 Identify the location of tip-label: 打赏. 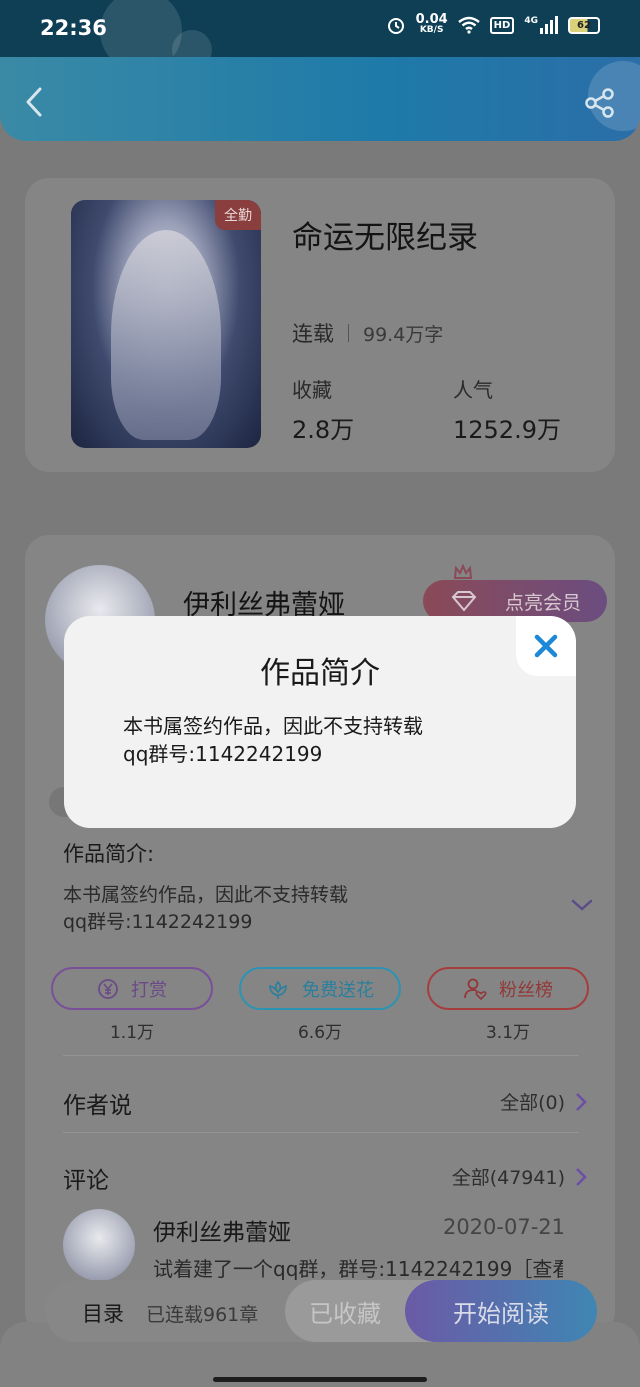
(149, 990).